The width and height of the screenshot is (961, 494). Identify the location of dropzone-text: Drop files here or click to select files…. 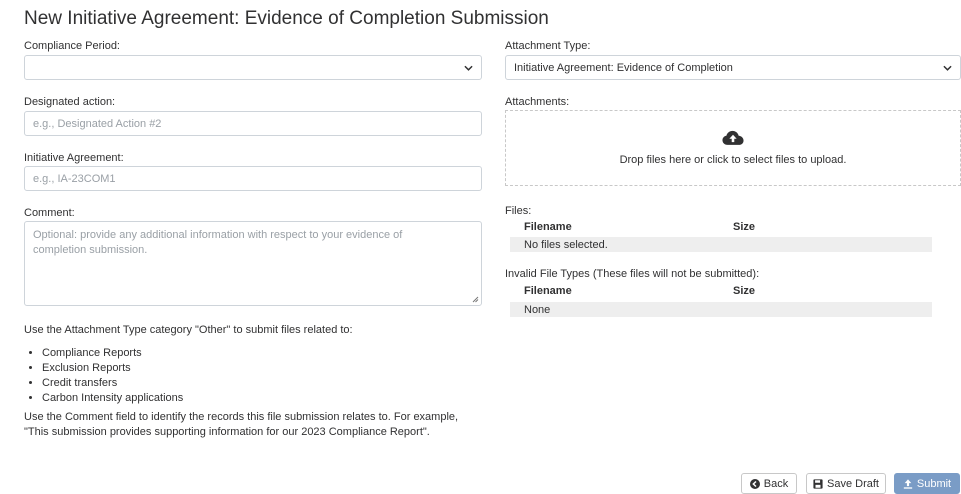
(733, 160).